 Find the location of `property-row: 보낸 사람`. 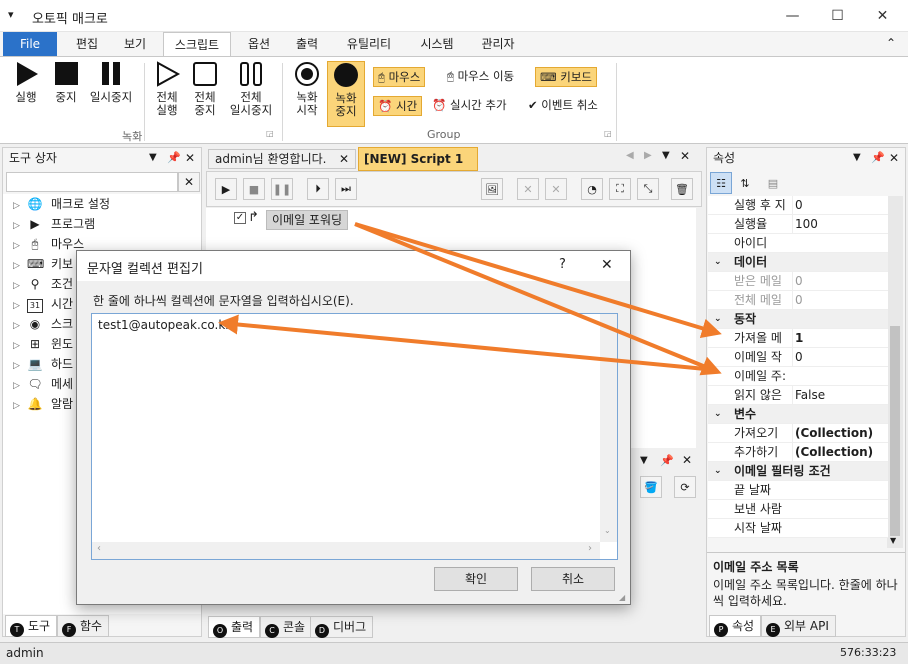

property-row: 보낸 사람 is located at coordinates (798, 509).